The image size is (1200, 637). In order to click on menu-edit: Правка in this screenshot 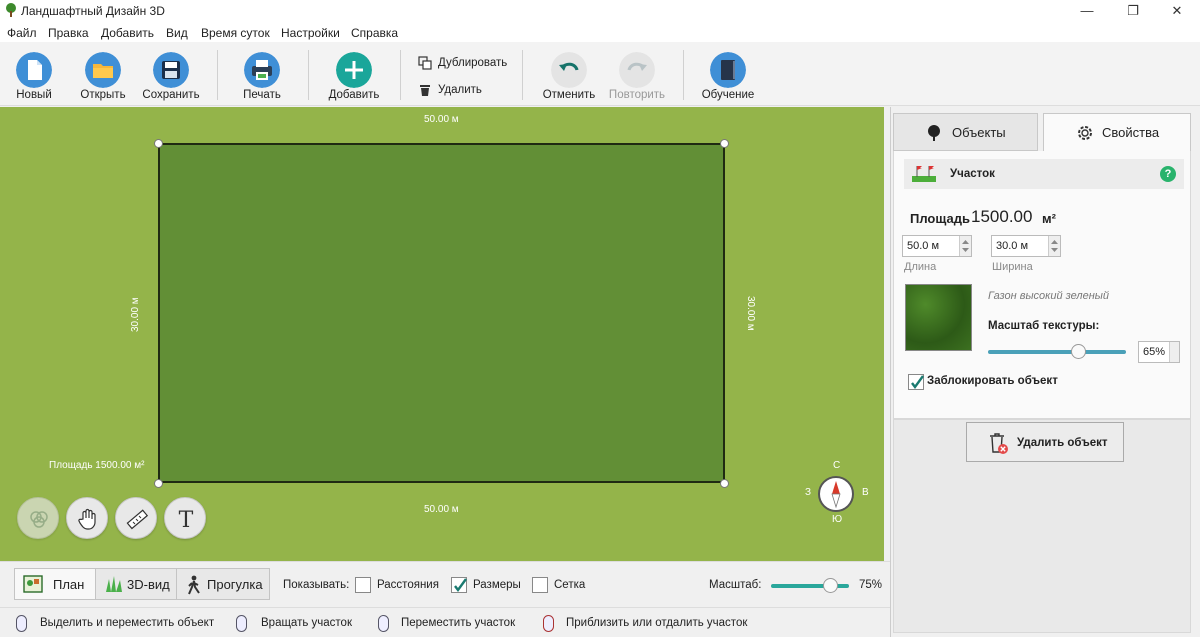, I will do `click(68, 33)`.